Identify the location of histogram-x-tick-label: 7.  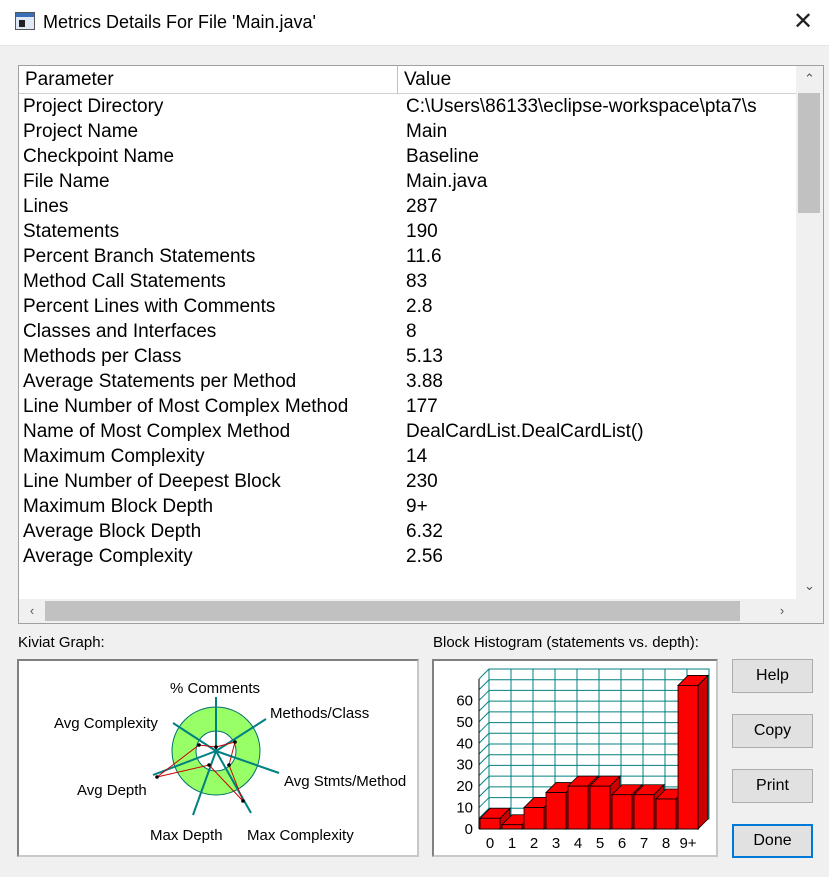
(644, 843).